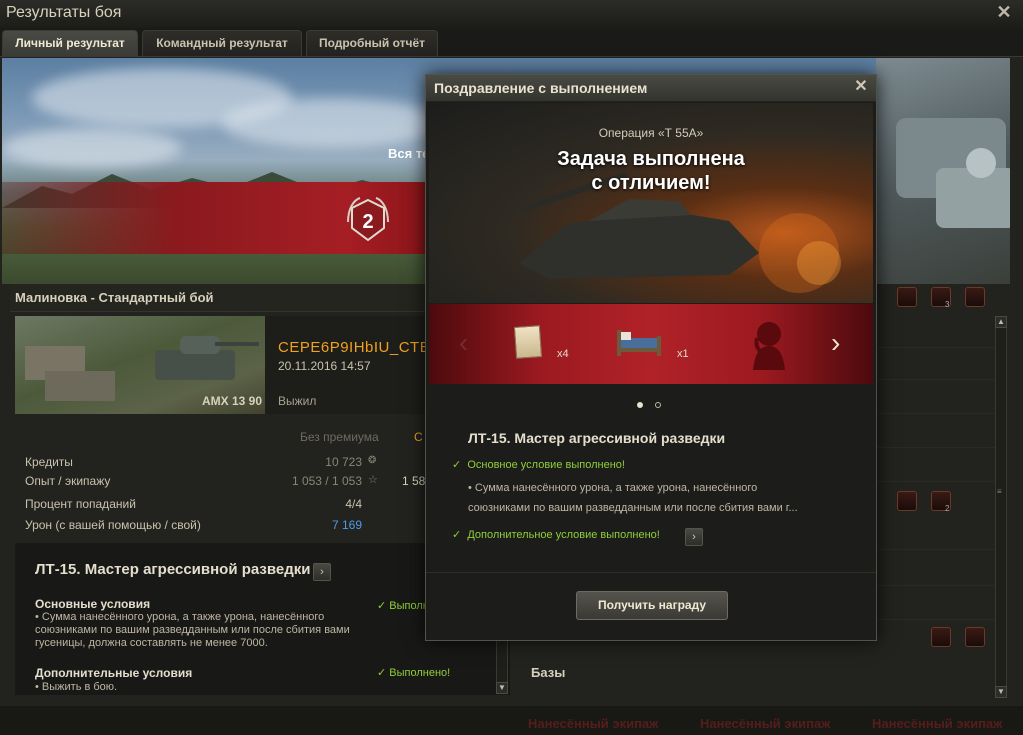 This screenshot has width=1023, height=735. What do you see at coordinates (418, 437) in the screenshot?
I see `column-premium: С` at bounding box center [418, 437].